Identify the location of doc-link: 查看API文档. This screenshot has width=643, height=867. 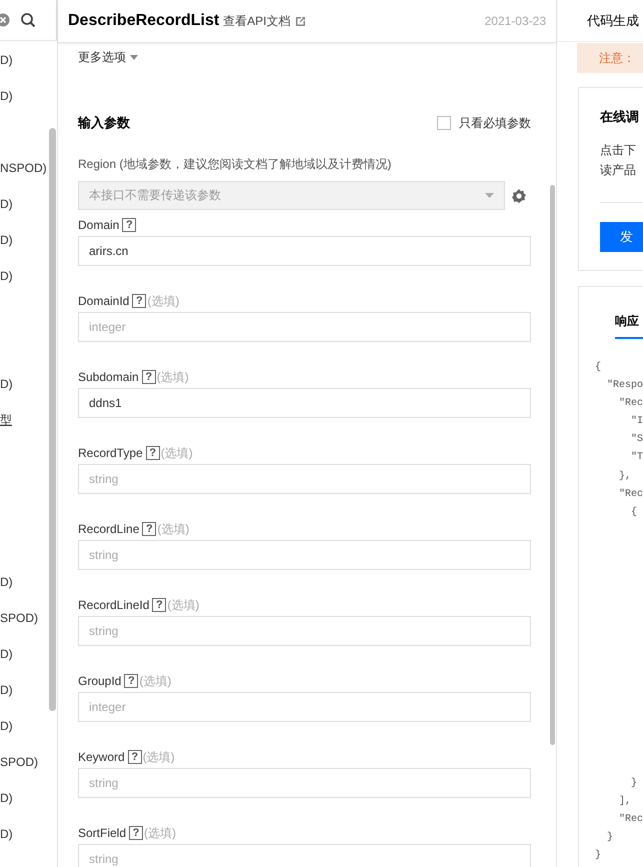
(257, 21).